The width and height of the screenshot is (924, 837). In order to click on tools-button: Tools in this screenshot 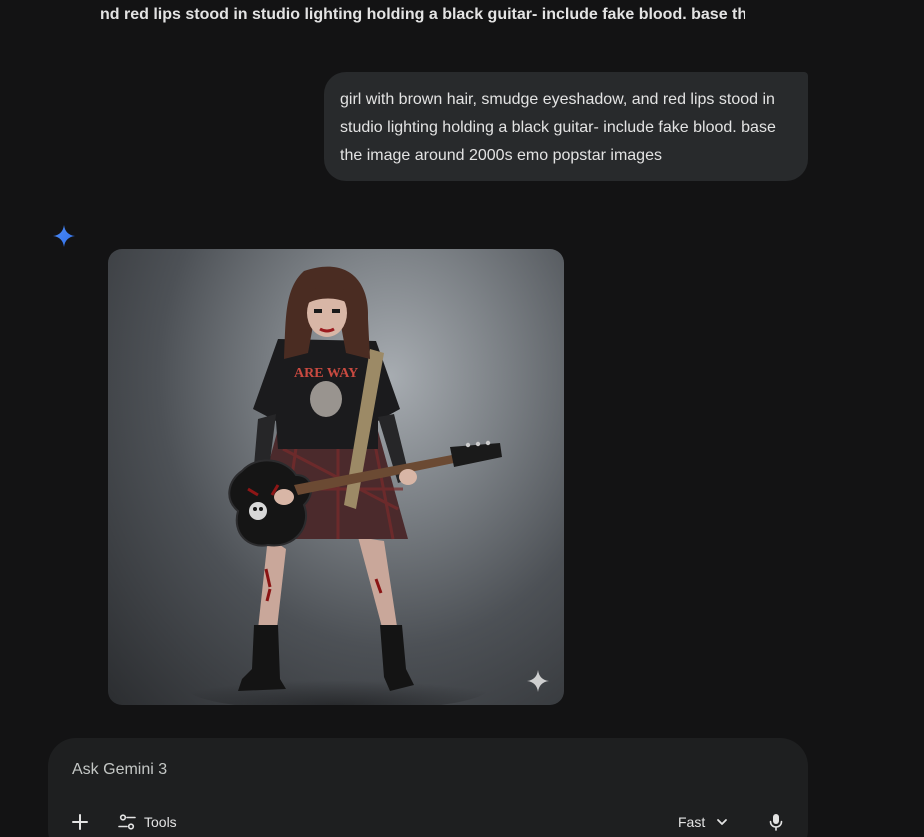, I will do `click(147, 822)`.